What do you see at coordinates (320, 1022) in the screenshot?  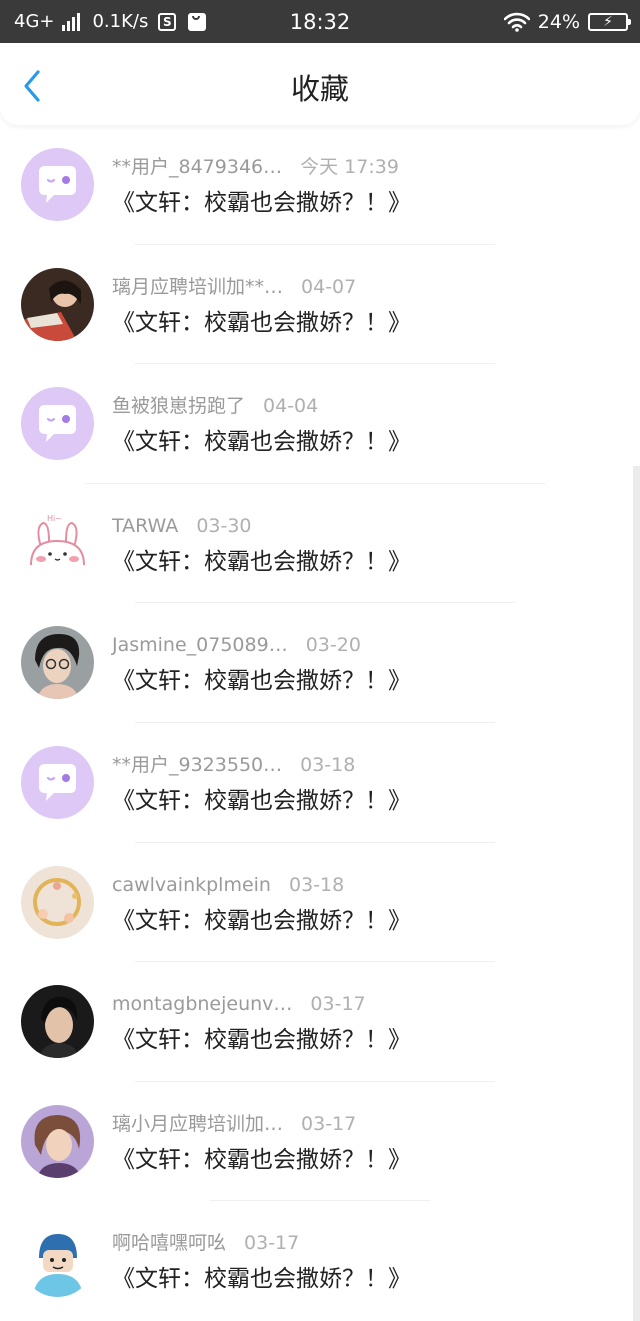 I see `list-item: montagbnejeunv… 03-17 《文轩：校霸也会撒娇？！》` at bounding box center [320, 1022].